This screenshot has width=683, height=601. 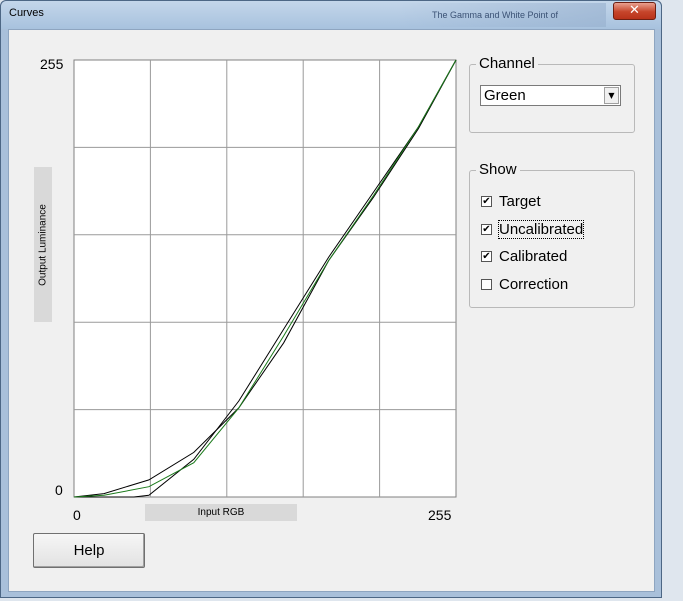 I want to click on x-tick-label-min: 0, so click(x=77, y=515).